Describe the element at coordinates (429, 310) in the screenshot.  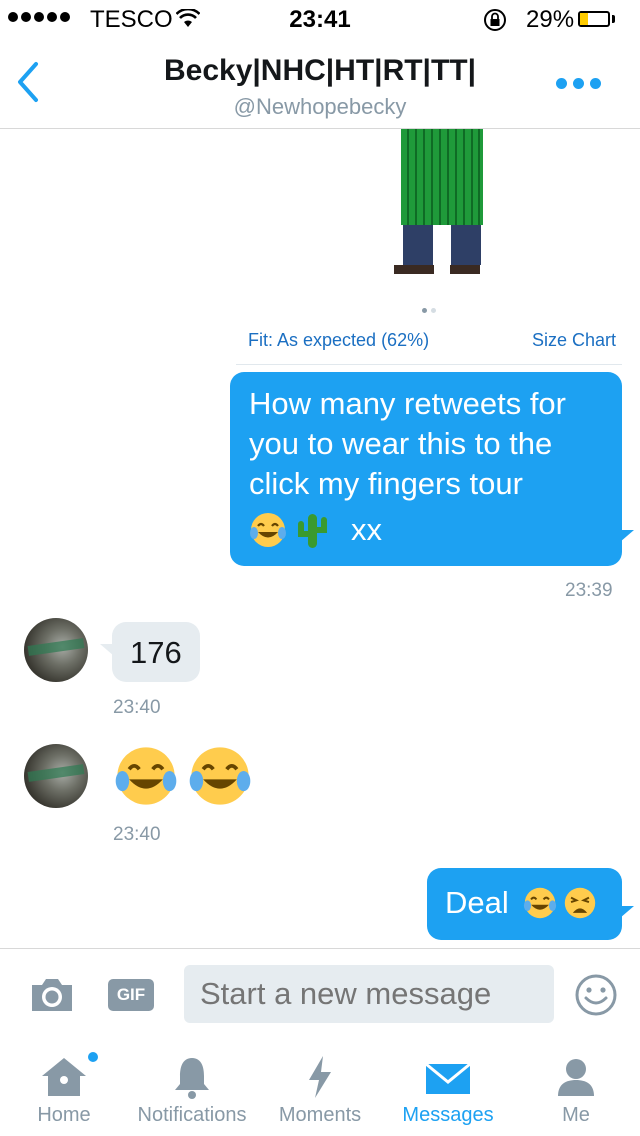
I see `carousel-indicator` at that location.